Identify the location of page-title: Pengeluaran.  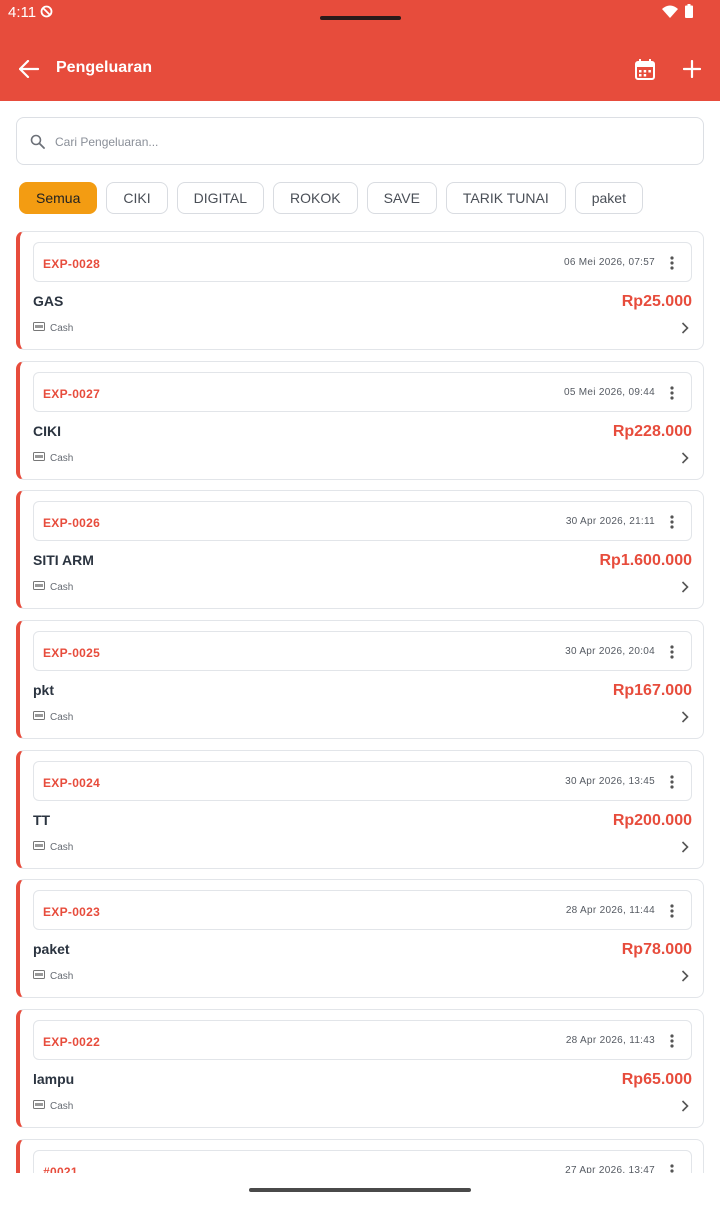
(104, 67).